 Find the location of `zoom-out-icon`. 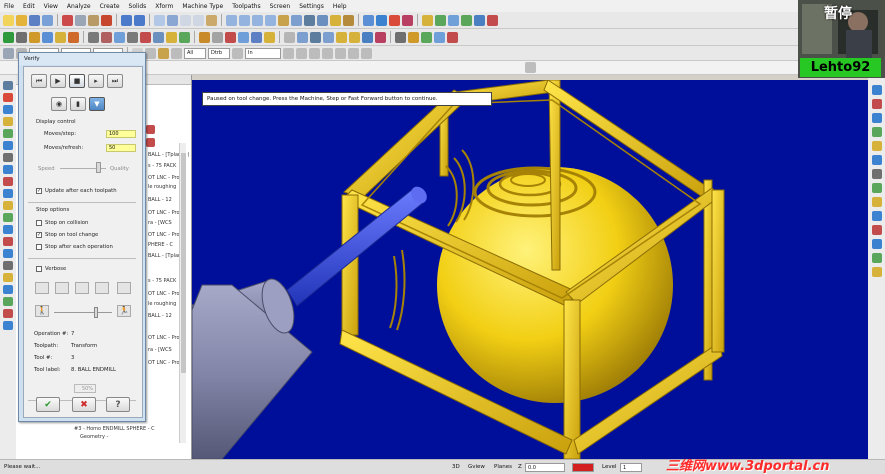

zoom-out-icon is located at coordinates (198, 20).